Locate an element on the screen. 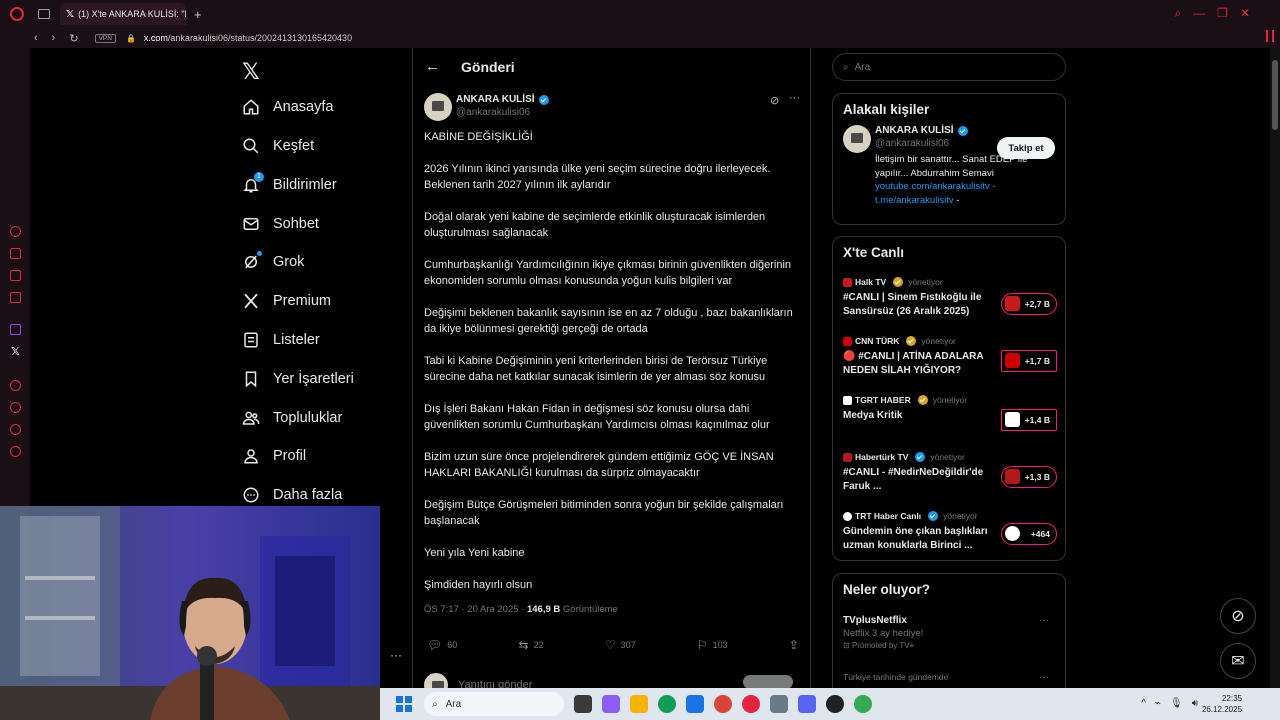 The width and height of the screenshot is (1280, 720). system-tray: ^ ⌁ 🎙︎ 🔊︎ is located at coordinates (1169, 703).